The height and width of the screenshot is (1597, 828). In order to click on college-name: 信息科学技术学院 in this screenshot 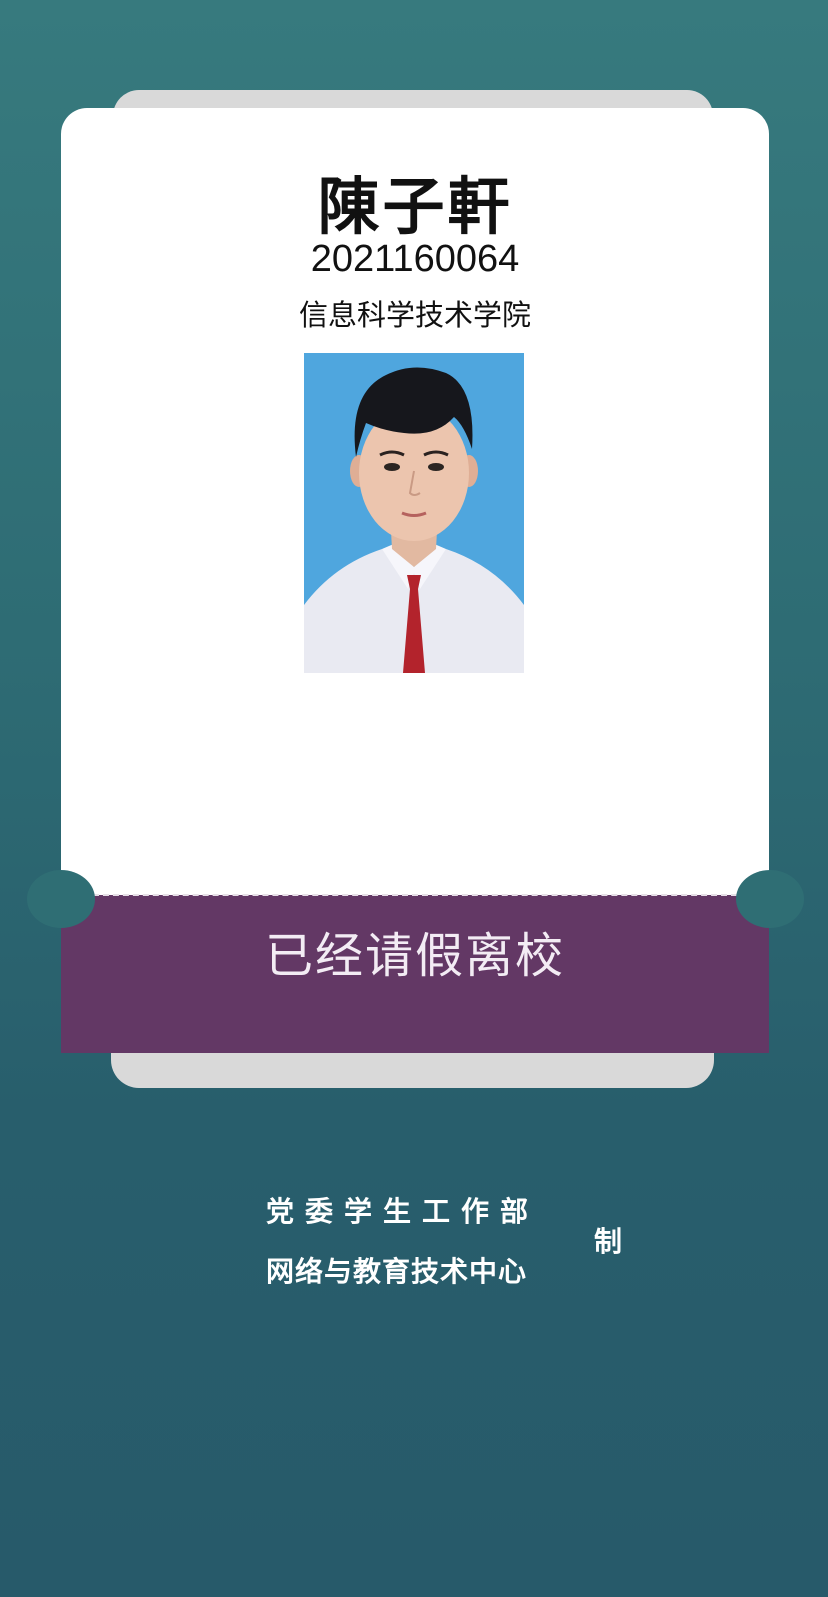, I will do `click(414, 315)`.